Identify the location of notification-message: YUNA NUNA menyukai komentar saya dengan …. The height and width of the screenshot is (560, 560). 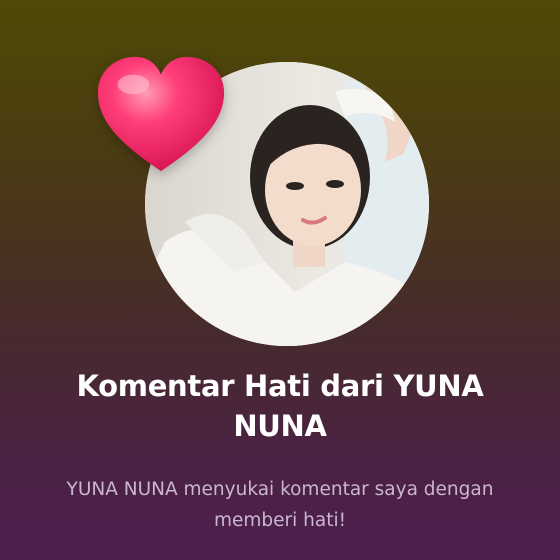
(280, 505).